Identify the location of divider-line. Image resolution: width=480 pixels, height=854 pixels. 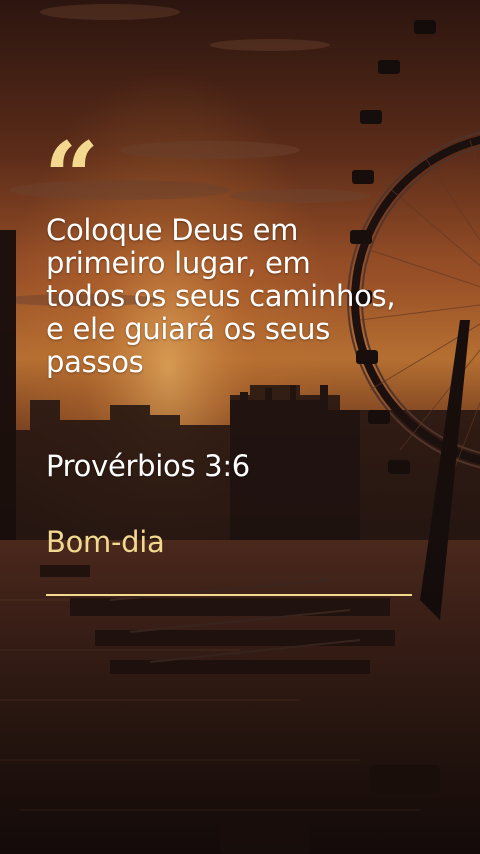
(229, 595).